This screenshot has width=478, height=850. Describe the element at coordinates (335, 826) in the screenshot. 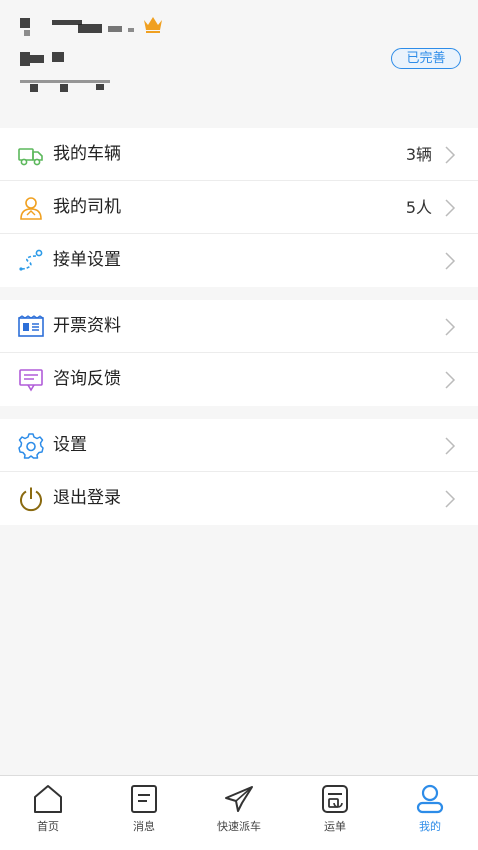

I see `tab-label: 运单` at that location.